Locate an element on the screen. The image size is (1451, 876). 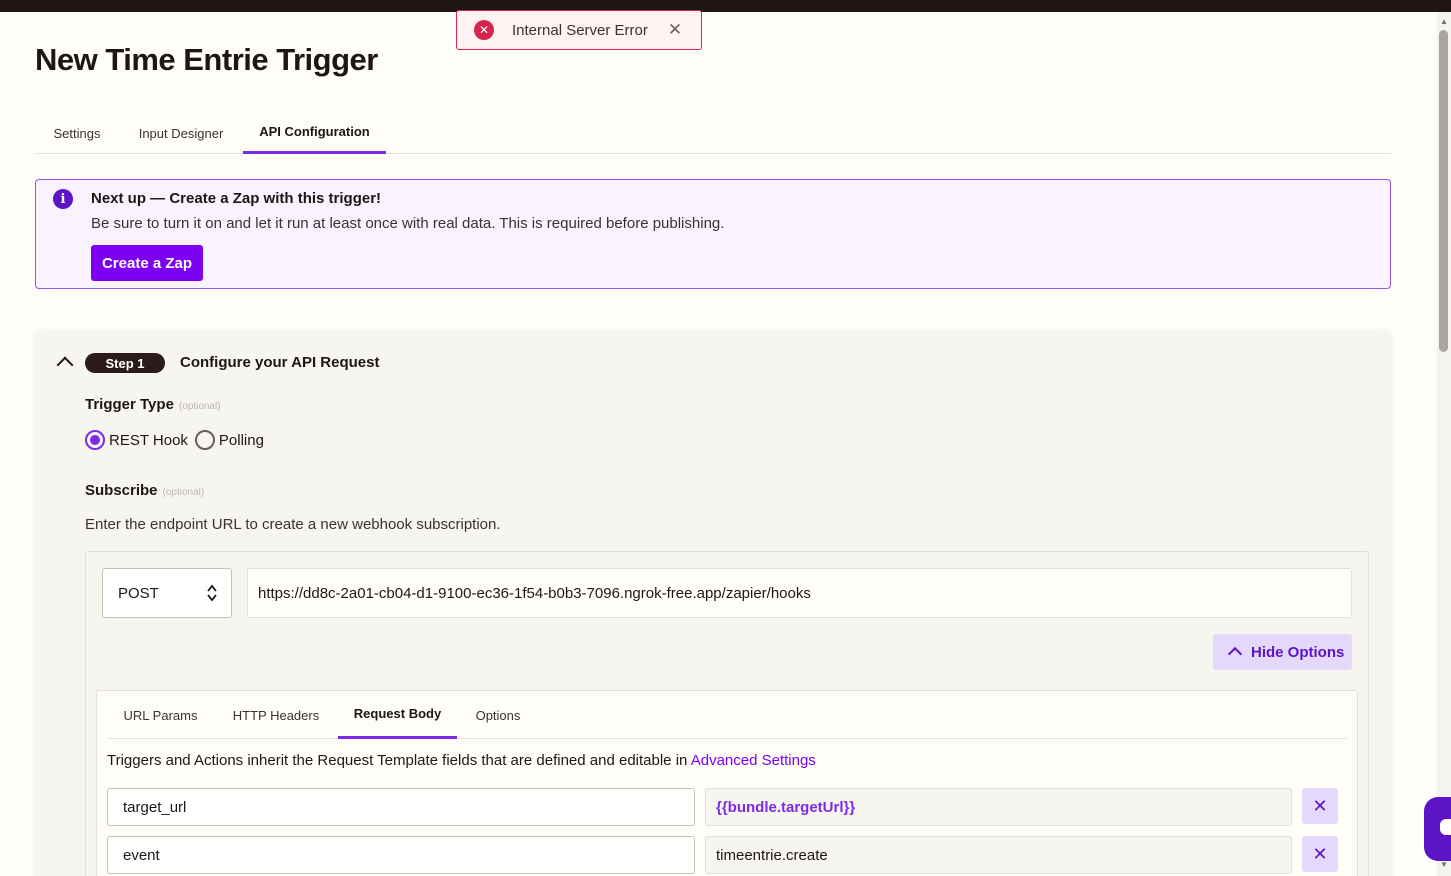
trigger-type-label-text: Trigger Type is located at coordinates (129, 404).